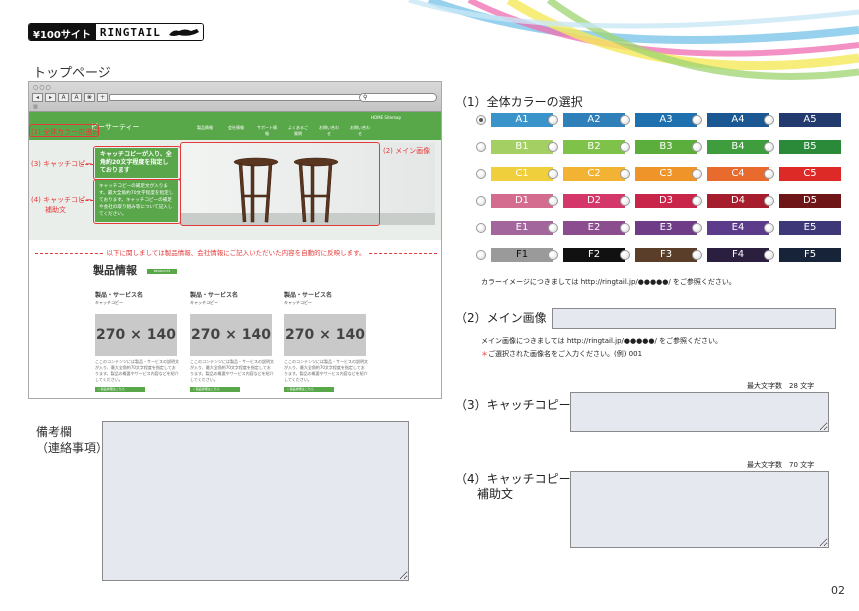 This screenshot has height=611, width=859. I want to click on color-option-b2: B2, so click(586, 147).